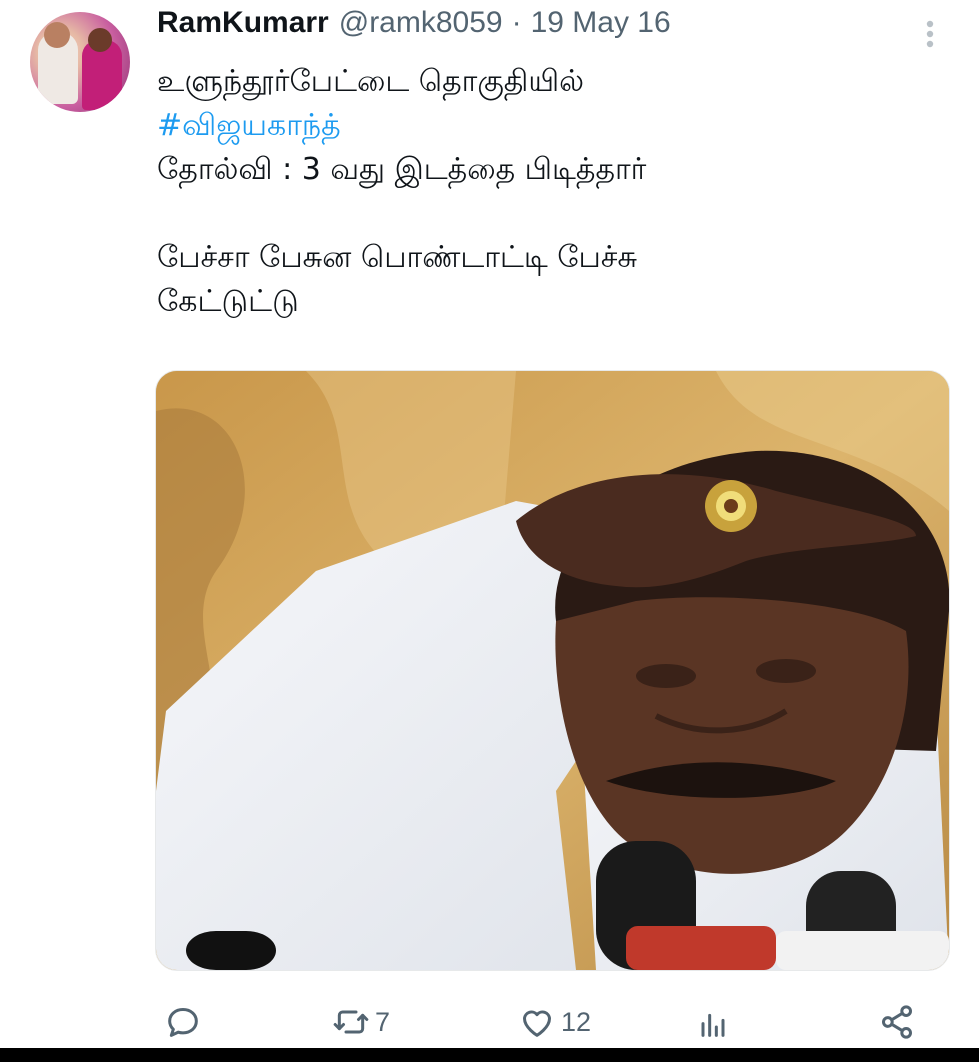 The width and height of the screenshot is (979, 1062). Describe the element at coordinates (552, 126) in the screenshot. I see `hashtag-link: #விஜயகாந்த்` at that location.